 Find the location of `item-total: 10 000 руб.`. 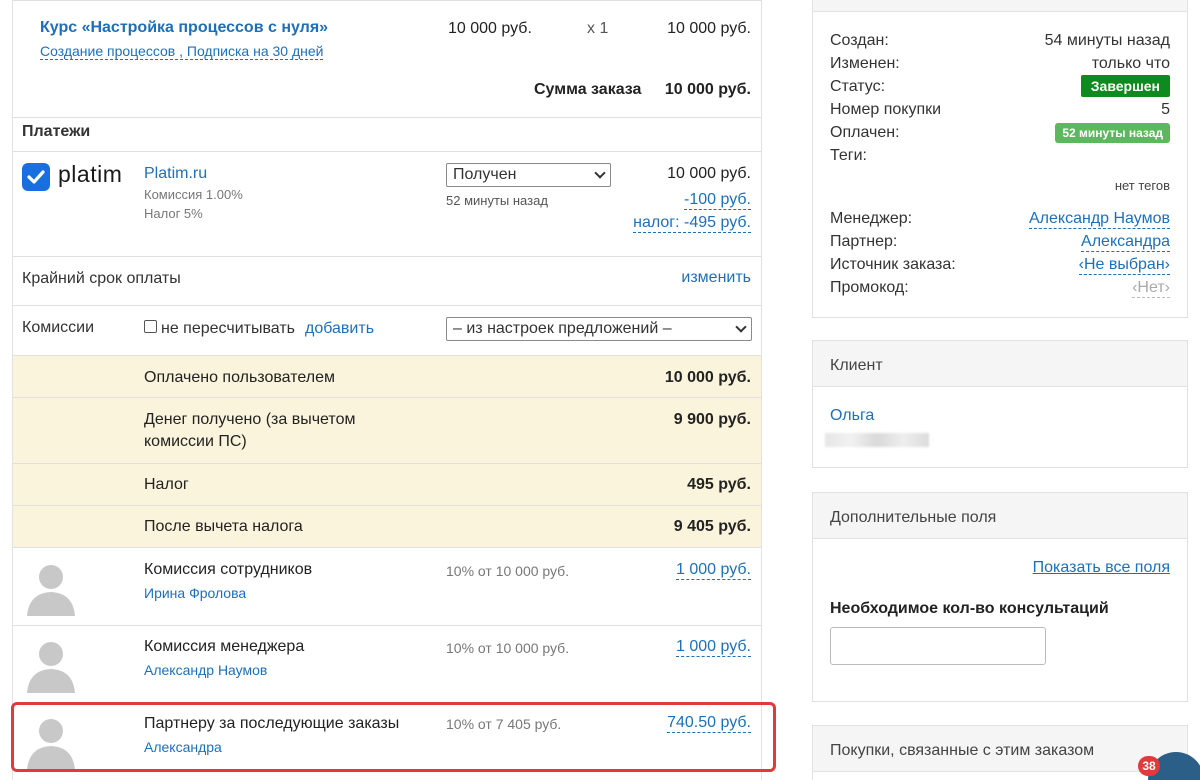

item-total: 10 000 руб. is located at coordinates (709, 28).